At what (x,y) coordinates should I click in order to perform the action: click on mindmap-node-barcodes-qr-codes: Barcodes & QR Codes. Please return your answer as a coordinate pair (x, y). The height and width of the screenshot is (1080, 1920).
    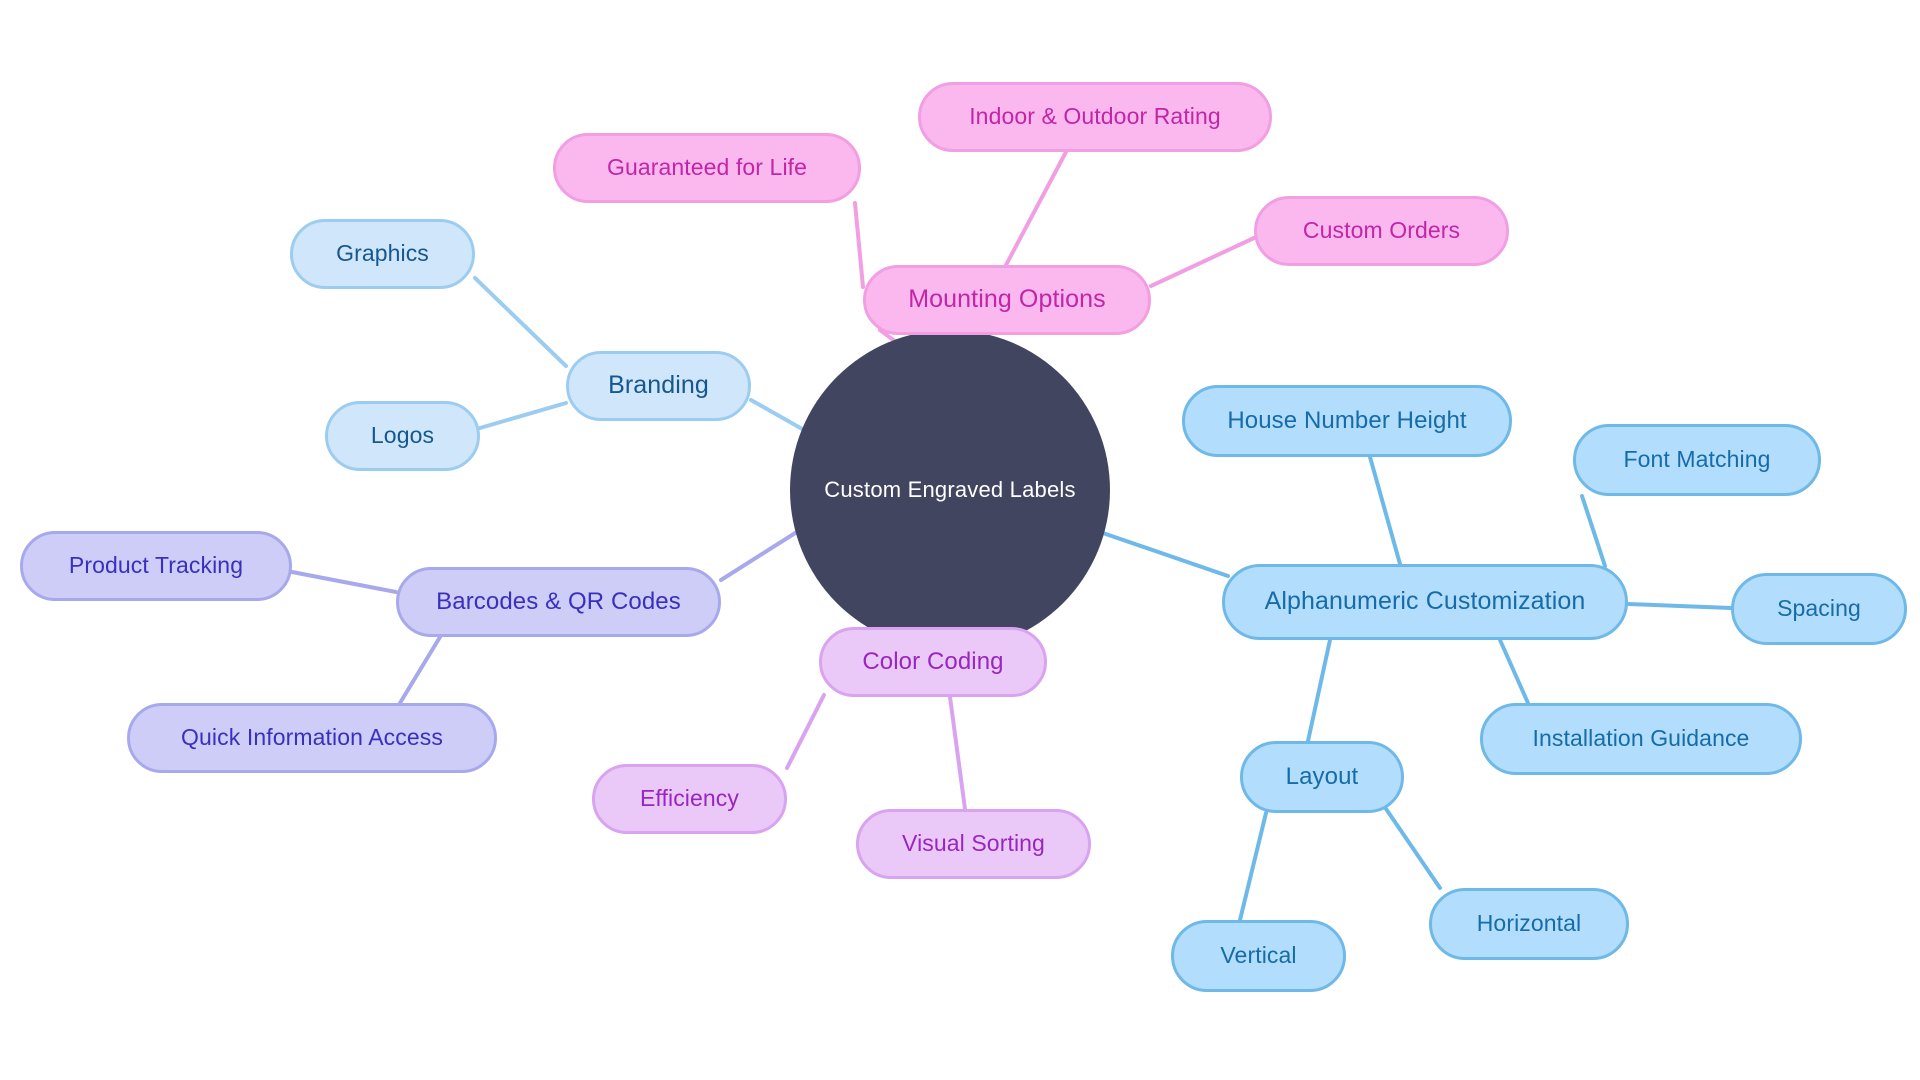
    Looking at the image, I should click on (558, 602).